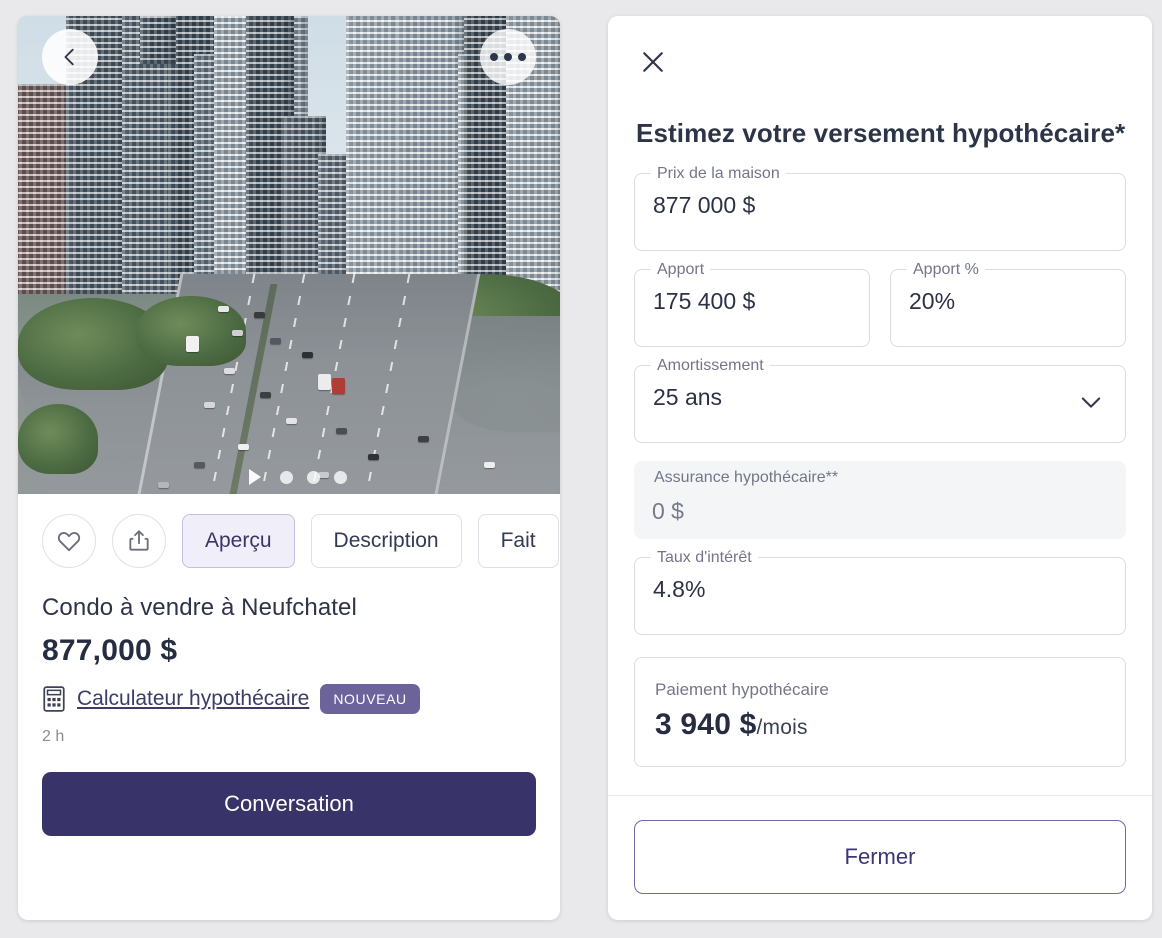 The image size is (1162, 938). What do you see at coordinates (199, 607) in the screenshot?
I see `listing-title: Condo à vendre à Neufchatel` at bounding box center [199, 607].